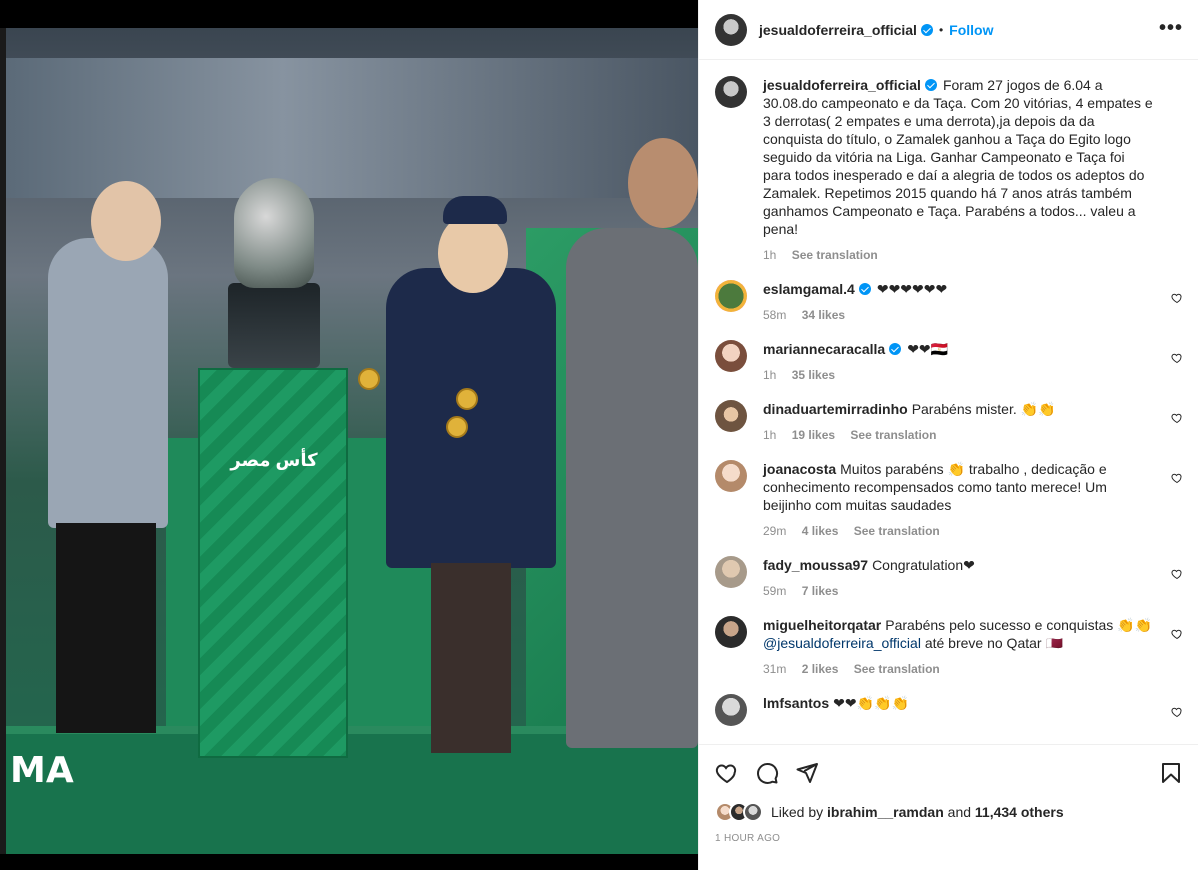 Image resolution: width=1198 pixels, height=870 pixels. Describe the element at coordinates (471, 658) in the screenshot. I see `person-center-legs` at that location.